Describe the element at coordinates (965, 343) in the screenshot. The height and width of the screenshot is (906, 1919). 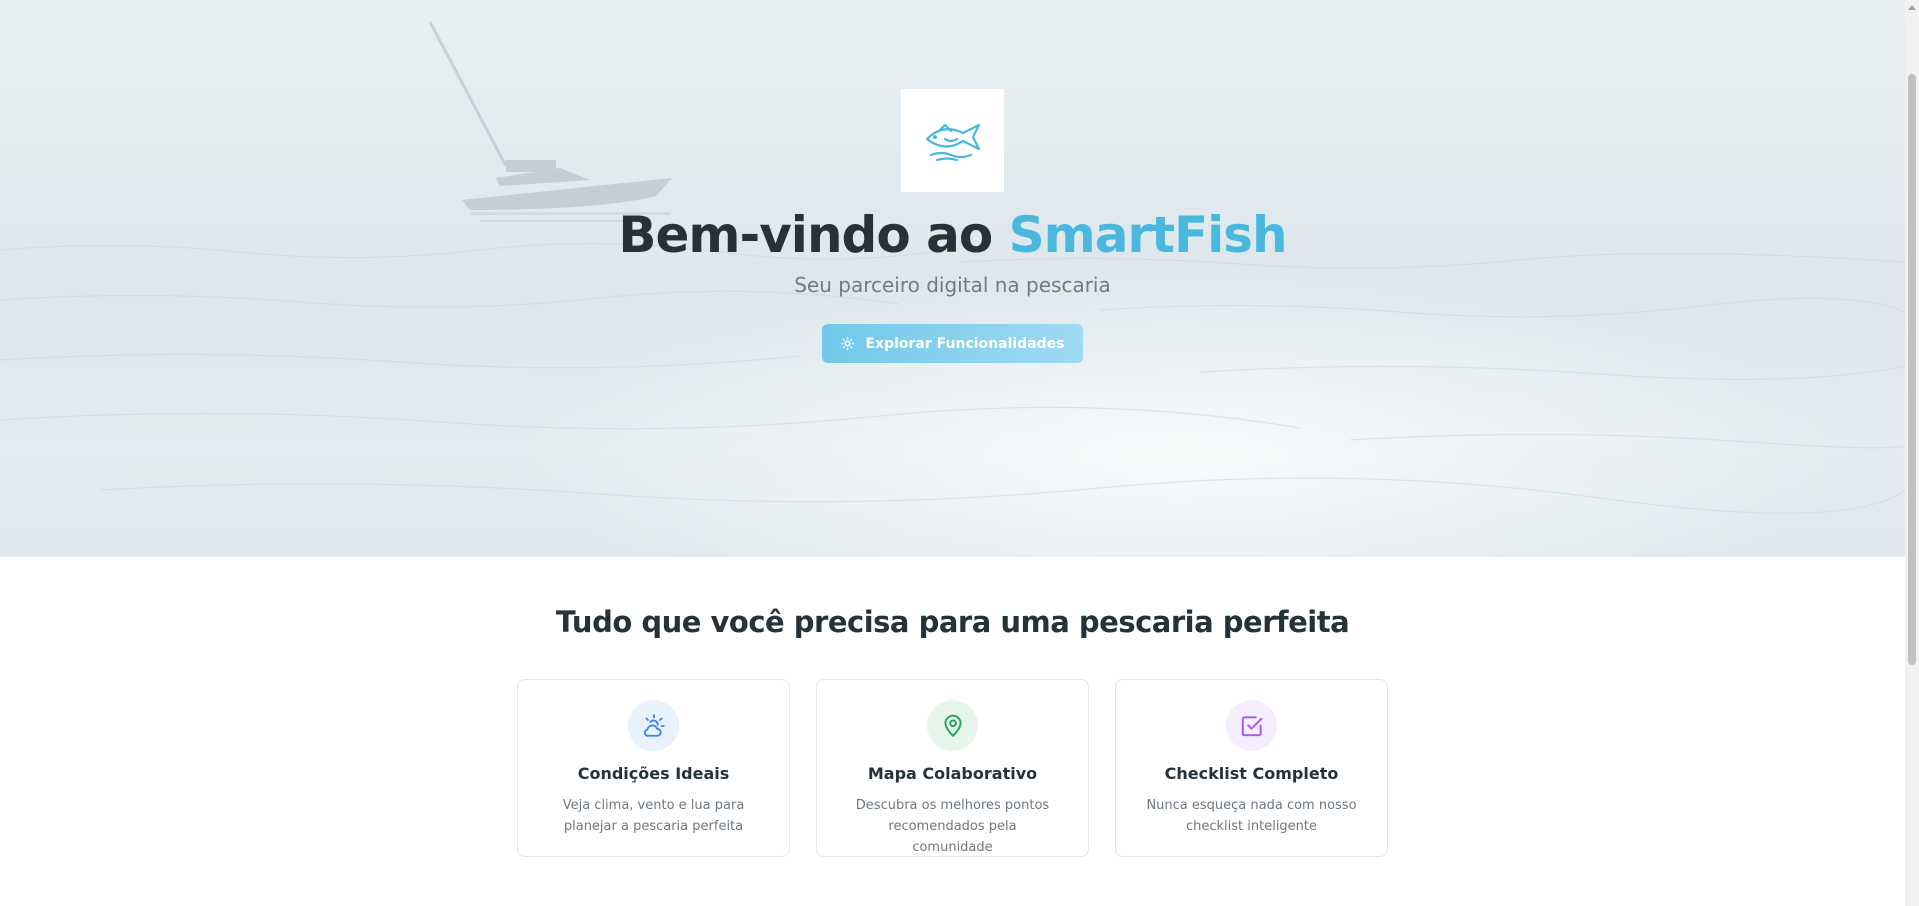
I see `explore-features-label: Explorar Funcionalidades` at that location.